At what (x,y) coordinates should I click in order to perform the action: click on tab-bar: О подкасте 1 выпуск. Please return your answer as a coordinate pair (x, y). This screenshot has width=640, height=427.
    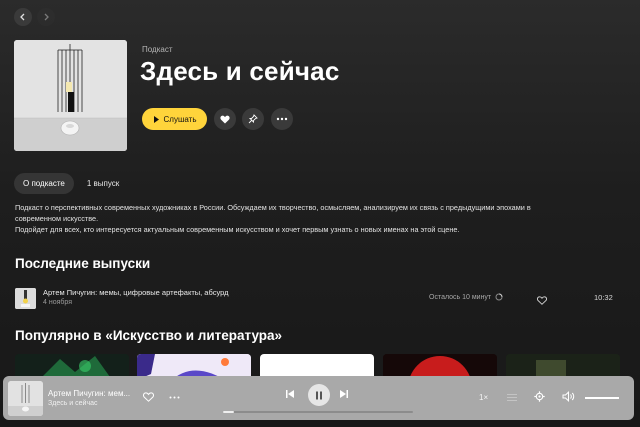
    Looking at the image, I should click on (71, 183).